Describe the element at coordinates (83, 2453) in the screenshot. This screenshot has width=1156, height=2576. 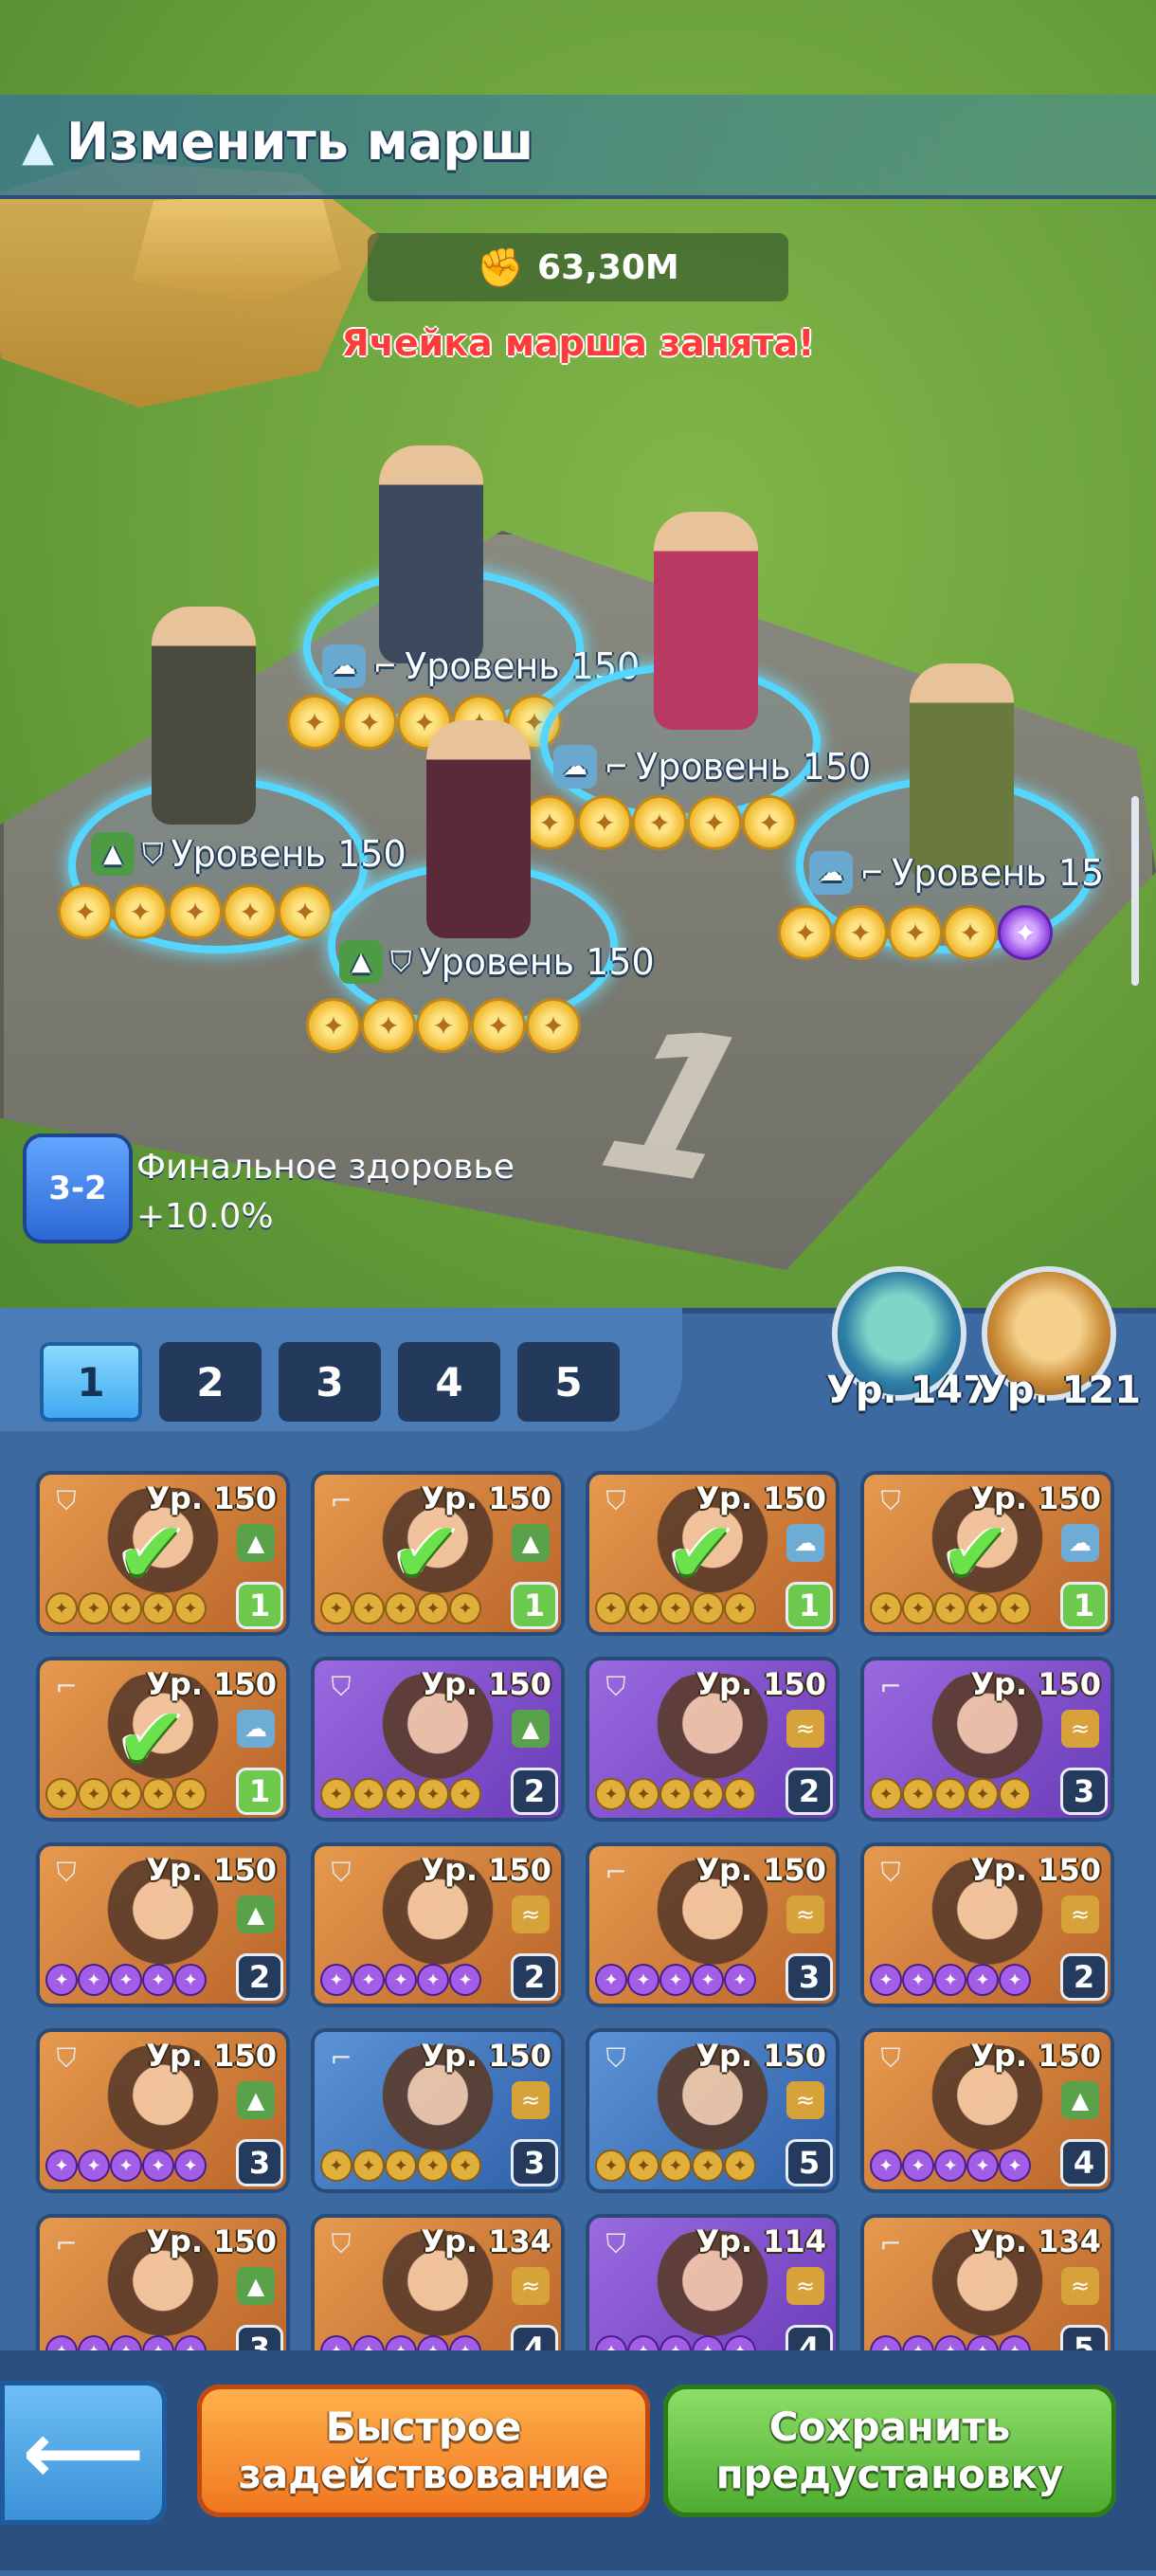
I see `back-button: ⟵` at that location.